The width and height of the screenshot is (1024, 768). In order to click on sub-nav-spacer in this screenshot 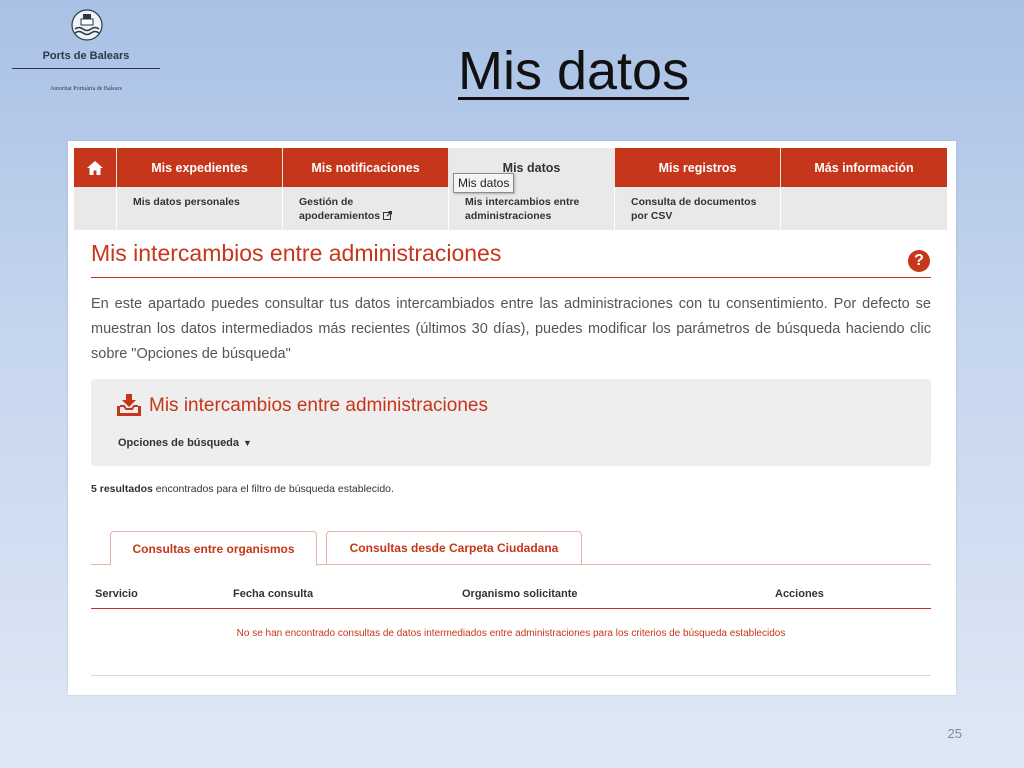, I will do `click(95, 208)`.